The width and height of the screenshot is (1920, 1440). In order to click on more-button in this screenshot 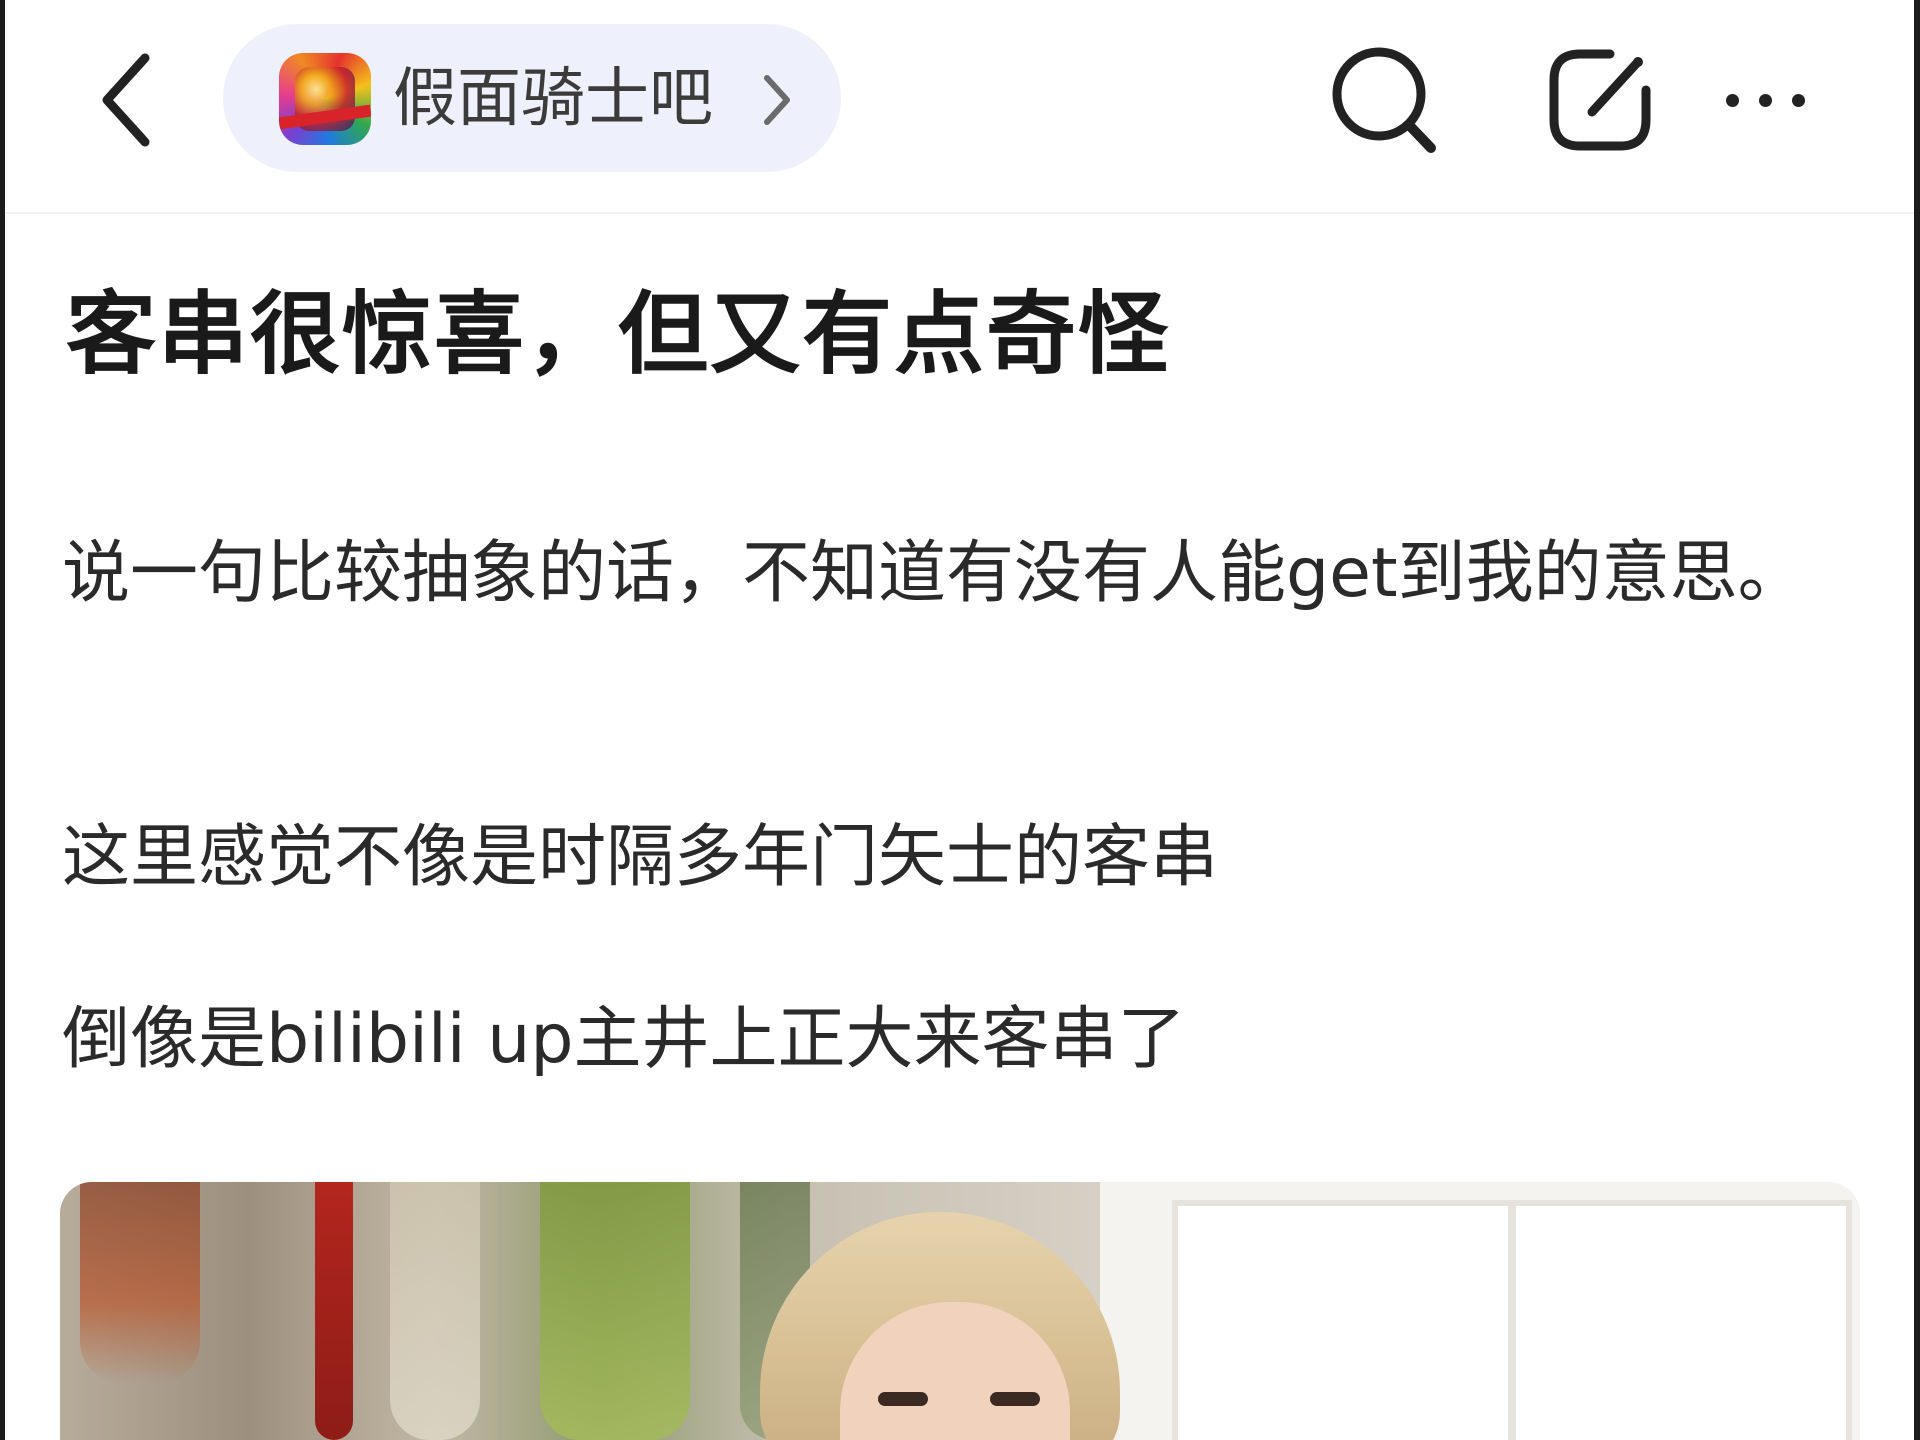, I will do `click(1765, 100)`.